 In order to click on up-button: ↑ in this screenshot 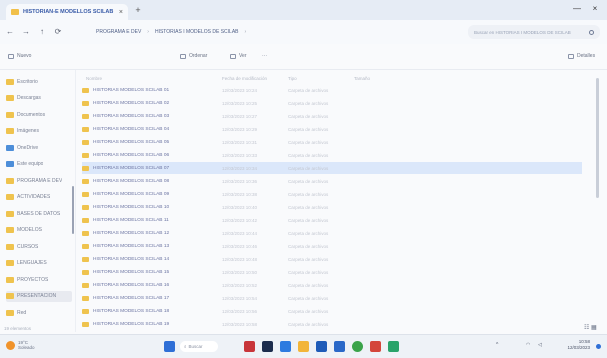, I will do `click(42, 32)`.